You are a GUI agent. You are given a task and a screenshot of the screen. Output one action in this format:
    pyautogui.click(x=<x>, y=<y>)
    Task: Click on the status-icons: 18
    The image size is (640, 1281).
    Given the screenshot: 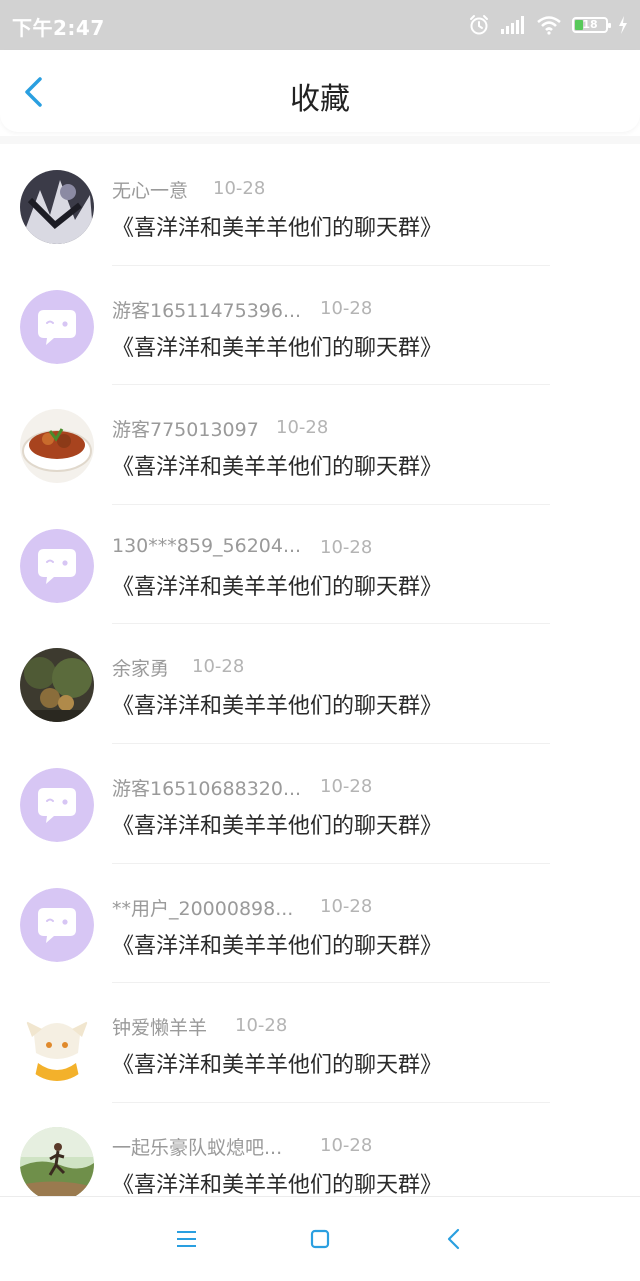 What is the action you would take?
    pyautogui.click(x=548, y=25)
    